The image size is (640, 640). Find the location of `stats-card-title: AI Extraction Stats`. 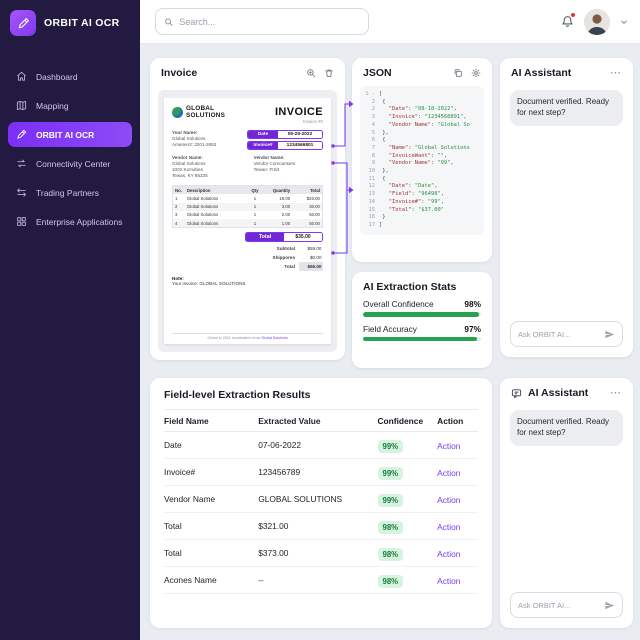

stats-card-title: AI Extraction Stats is located at coordinates (410, 287).